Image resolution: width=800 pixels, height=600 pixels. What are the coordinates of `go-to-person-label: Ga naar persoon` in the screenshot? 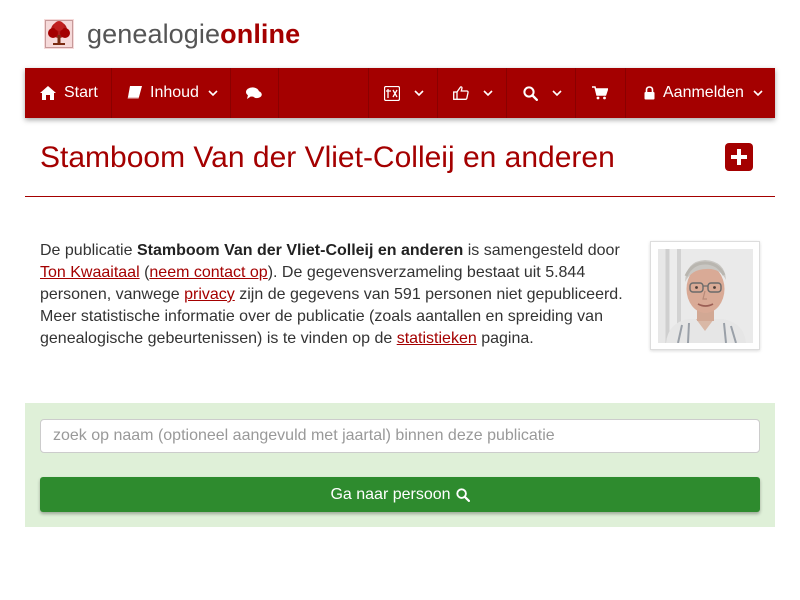 It's located at (390, 494).